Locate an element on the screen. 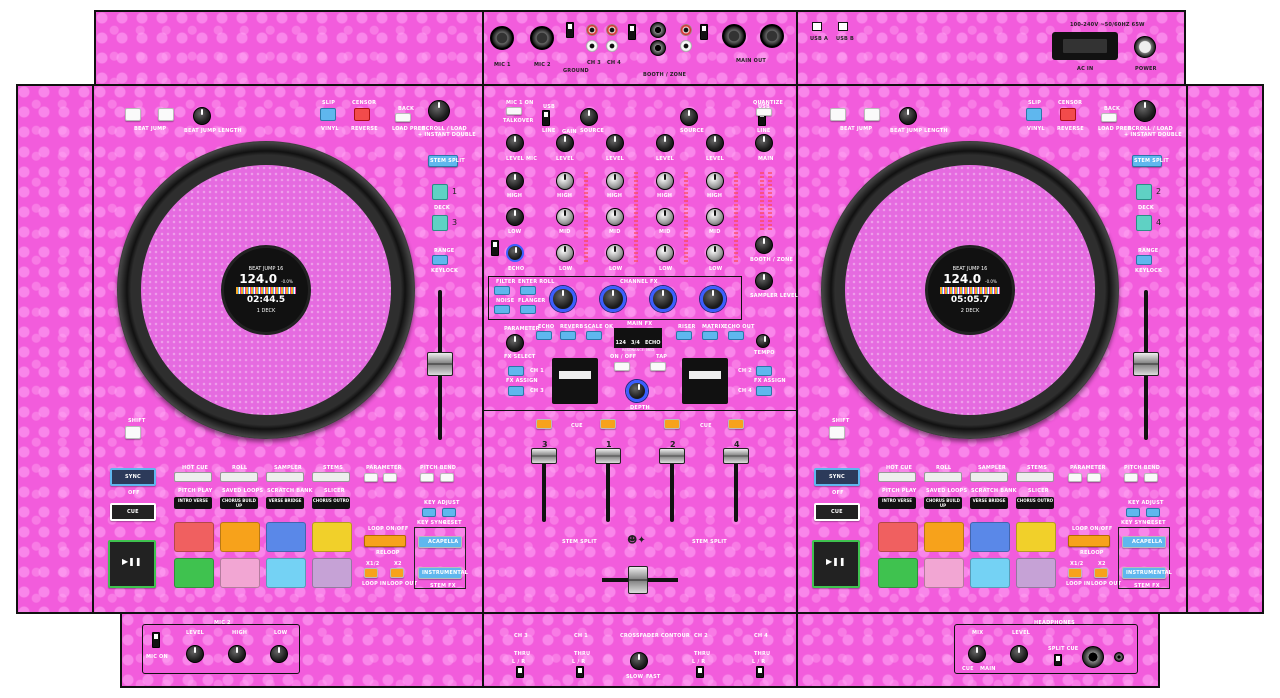  mixer-tempo-knob is located at coordinates (763, 341).